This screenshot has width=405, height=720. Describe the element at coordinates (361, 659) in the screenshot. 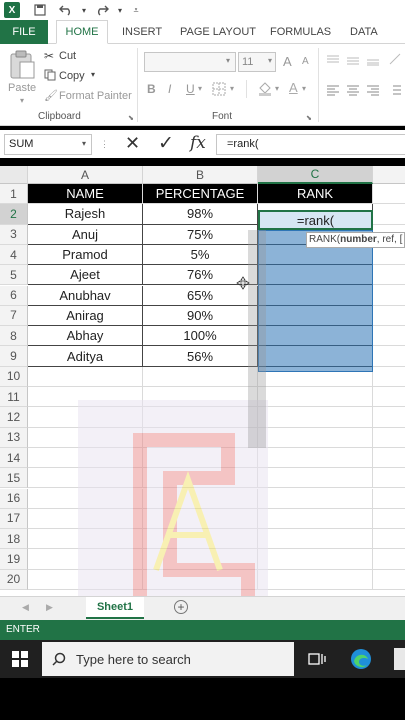

I see `edge-browser-icon` at that location.